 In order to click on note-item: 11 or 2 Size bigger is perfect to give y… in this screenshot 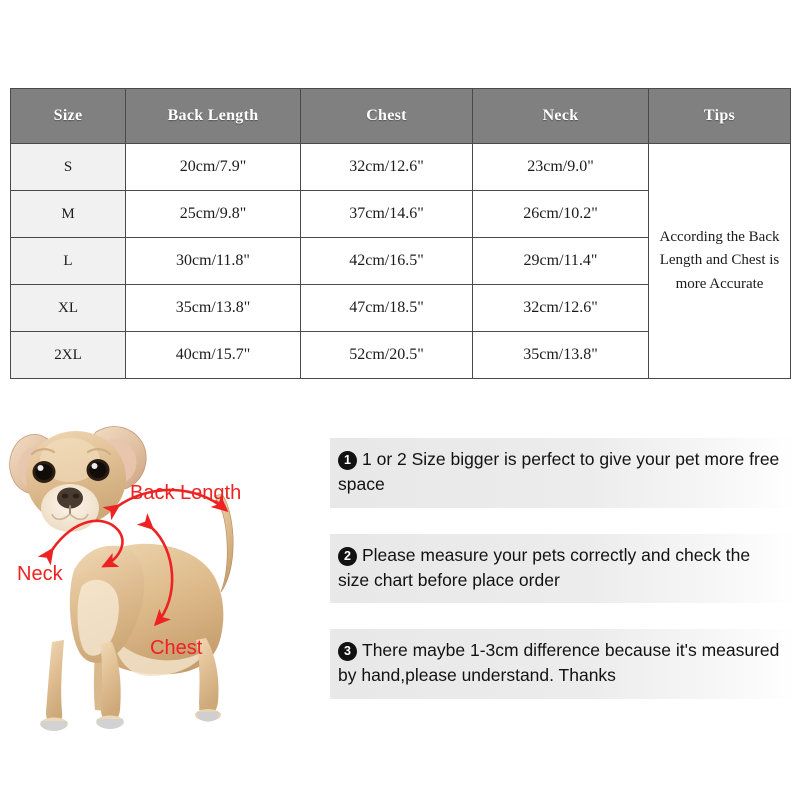, I will do `click(563, 473)`.